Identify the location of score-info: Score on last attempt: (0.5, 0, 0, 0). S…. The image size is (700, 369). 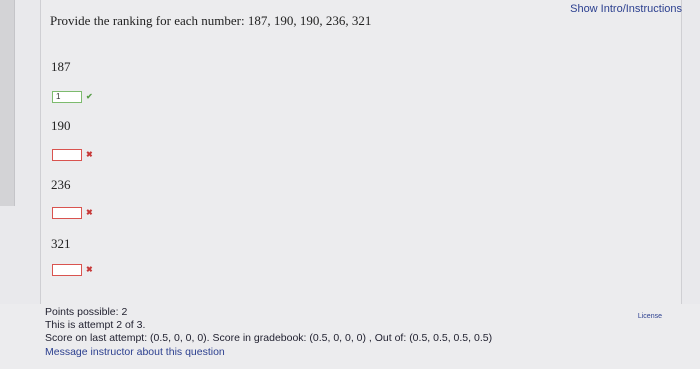
(269, 338).